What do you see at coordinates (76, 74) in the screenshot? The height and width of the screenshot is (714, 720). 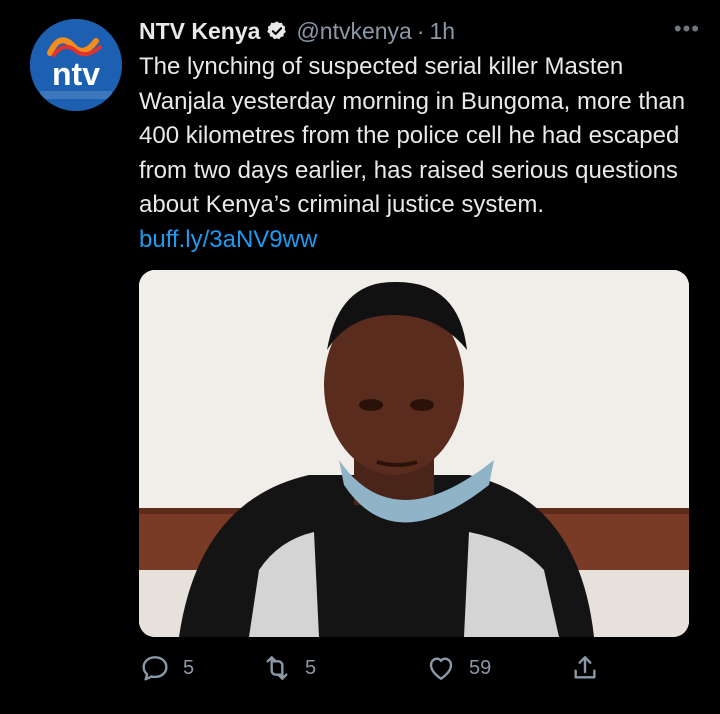 I see `svg-text: ntv` at bounding box center [76, 74].